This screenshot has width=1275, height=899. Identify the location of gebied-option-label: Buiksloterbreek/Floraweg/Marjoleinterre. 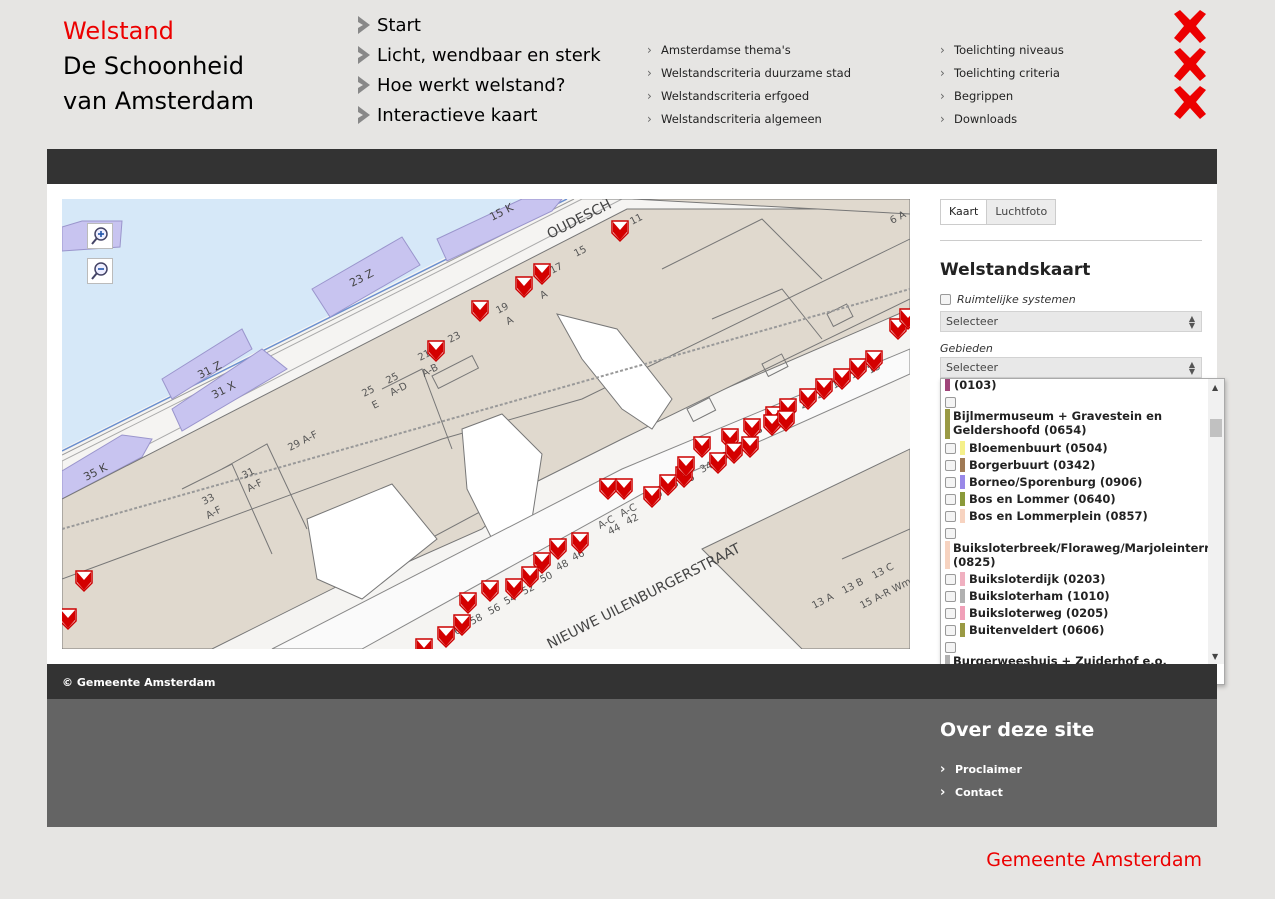
(1081, 548).